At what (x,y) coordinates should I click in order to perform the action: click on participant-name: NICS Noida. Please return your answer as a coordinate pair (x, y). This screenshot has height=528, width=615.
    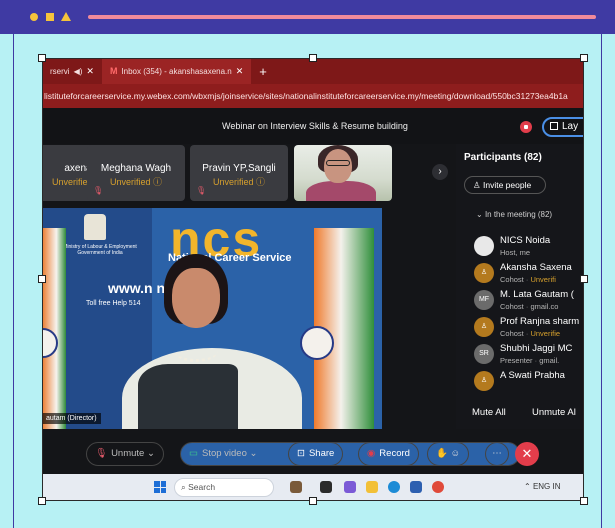
    Looking at the image, I should click on (525, 240).